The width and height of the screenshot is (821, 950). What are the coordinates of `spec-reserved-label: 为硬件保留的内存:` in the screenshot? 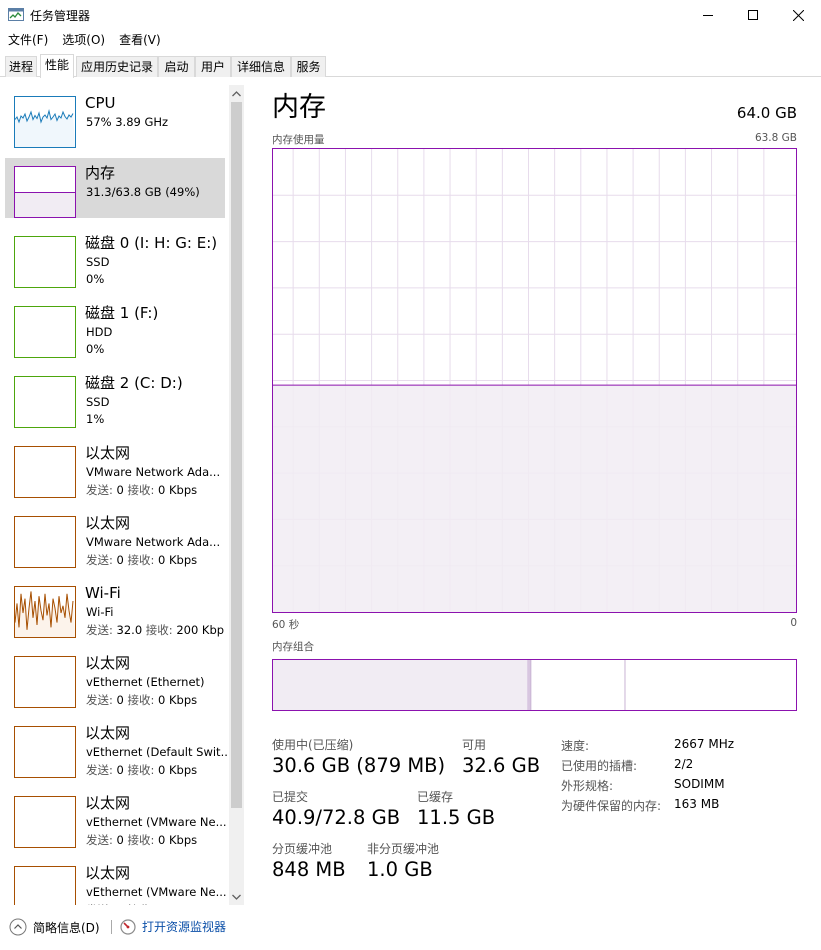 It's located at (611, 806).